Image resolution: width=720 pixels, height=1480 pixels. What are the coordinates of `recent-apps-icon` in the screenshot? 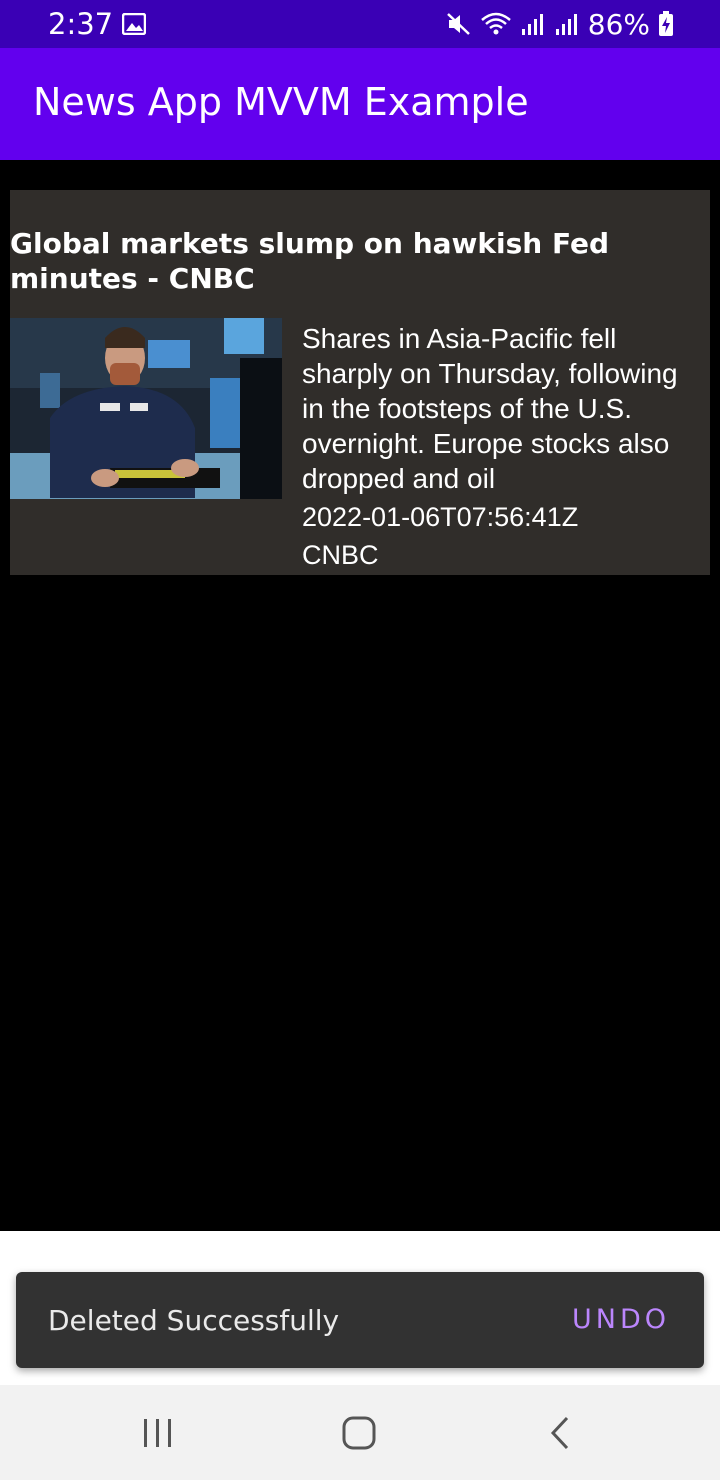 It's located at (157, 1432).